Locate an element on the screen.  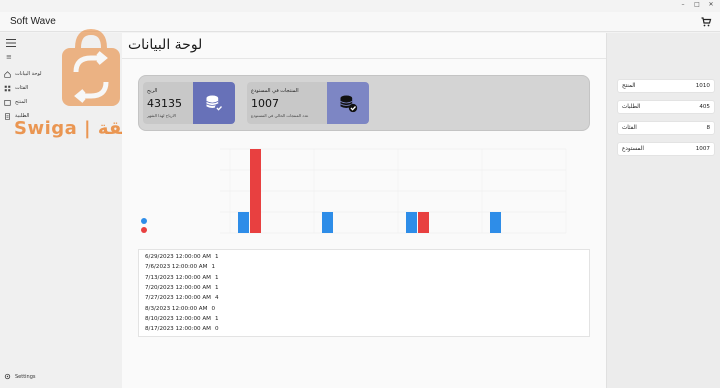
page-title: لوحة البيانات is located at coordinates (165, 45).